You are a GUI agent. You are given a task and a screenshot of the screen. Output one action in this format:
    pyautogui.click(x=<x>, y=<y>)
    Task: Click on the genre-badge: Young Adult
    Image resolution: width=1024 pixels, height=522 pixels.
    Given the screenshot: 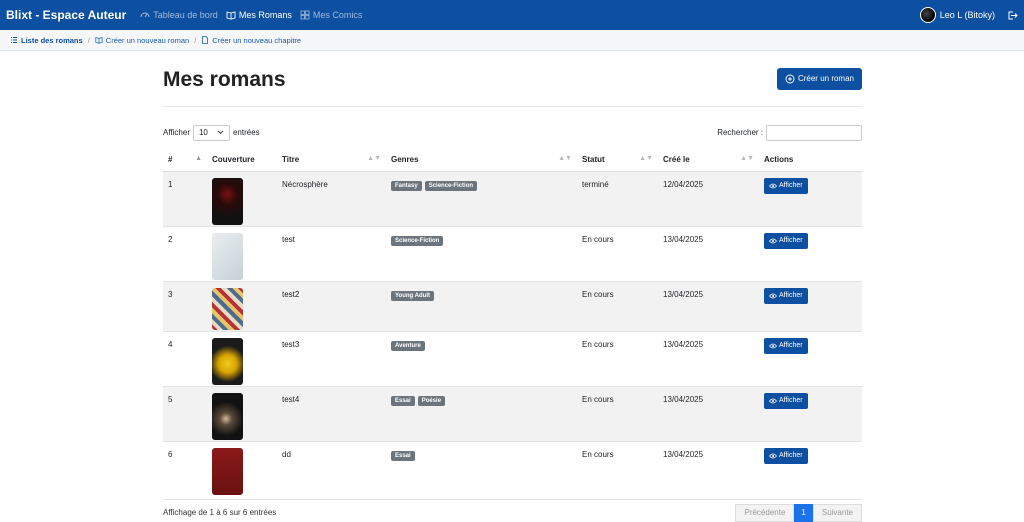 What is the action you would take?
    pyautogui.click(x=412, y=295)
    